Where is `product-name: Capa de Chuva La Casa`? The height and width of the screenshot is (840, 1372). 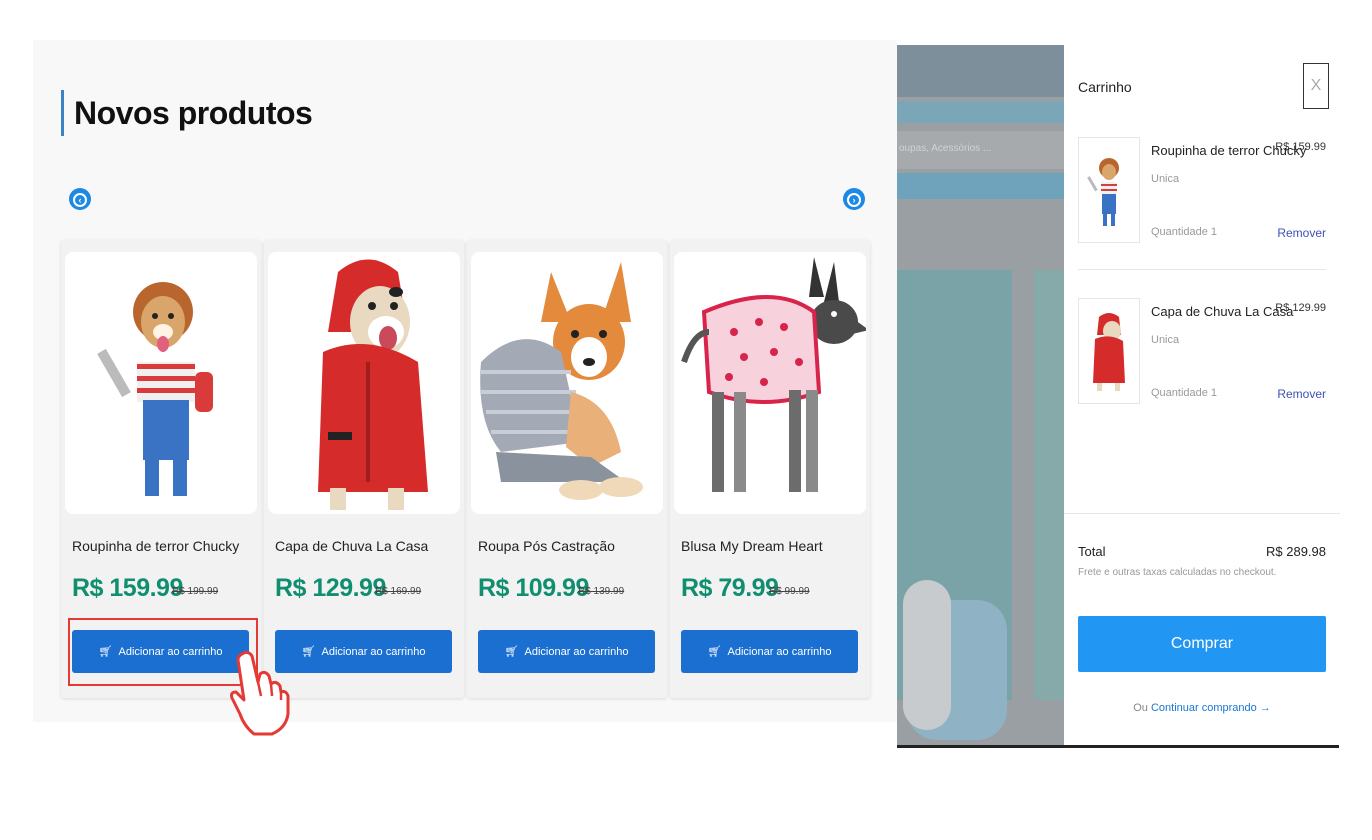 product-name: Capa de Chuva La Casa is located at coordinates (351, 546).